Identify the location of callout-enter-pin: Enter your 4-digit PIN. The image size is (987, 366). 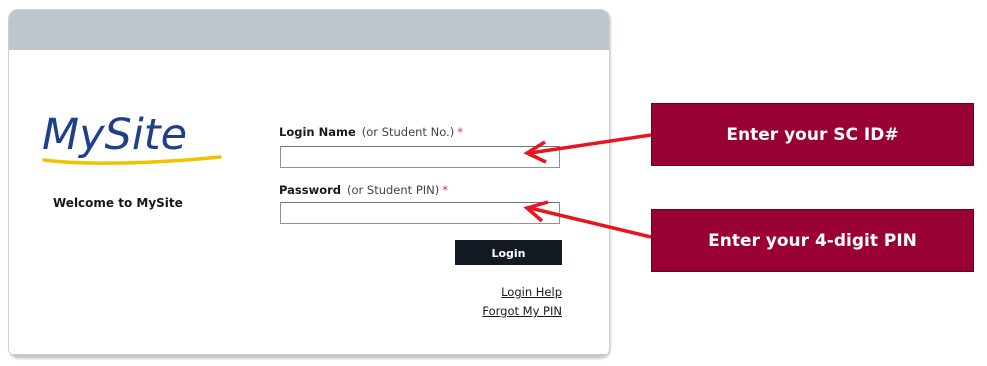
(812, 240).